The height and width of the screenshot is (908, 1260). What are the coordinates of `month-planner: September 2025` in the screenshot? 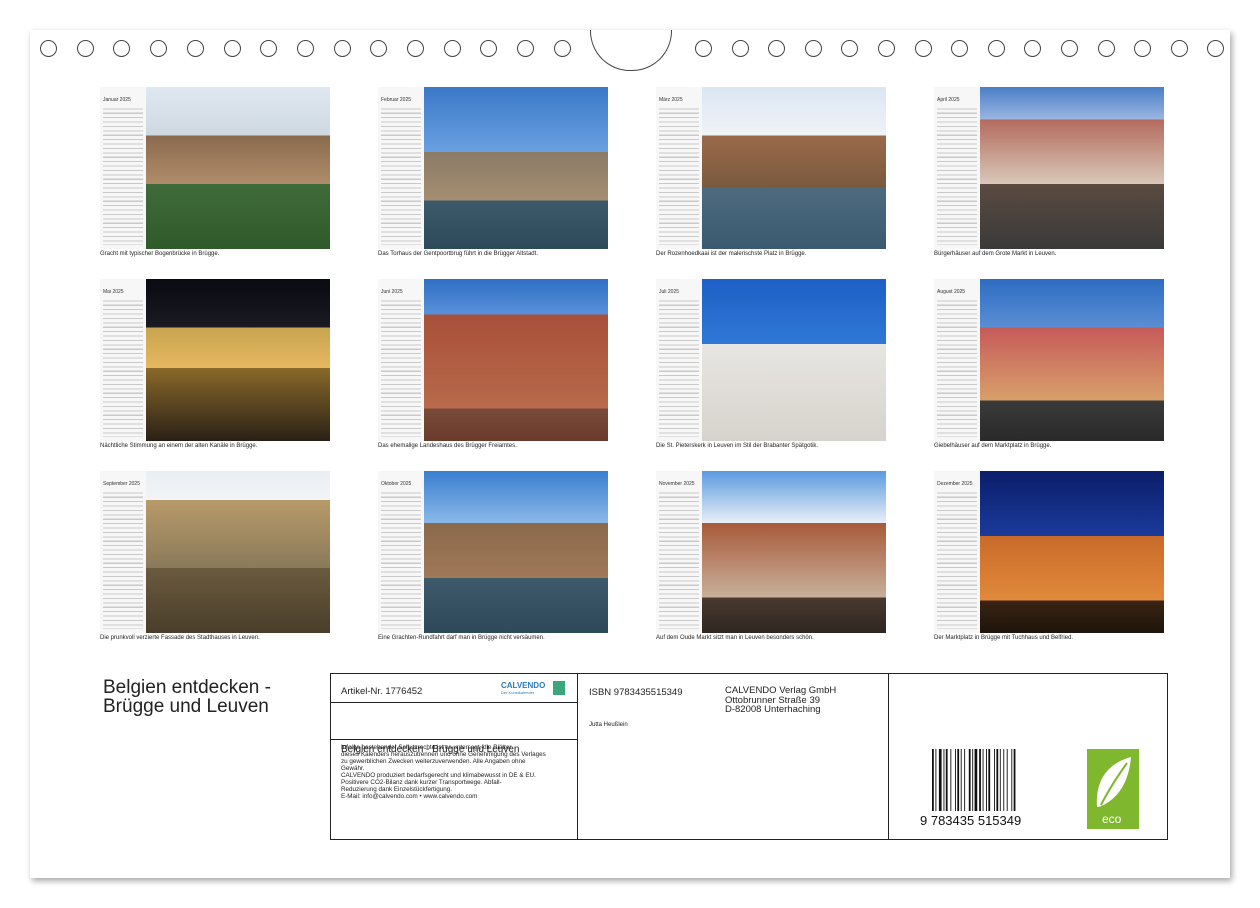 It's located at (123, 552).